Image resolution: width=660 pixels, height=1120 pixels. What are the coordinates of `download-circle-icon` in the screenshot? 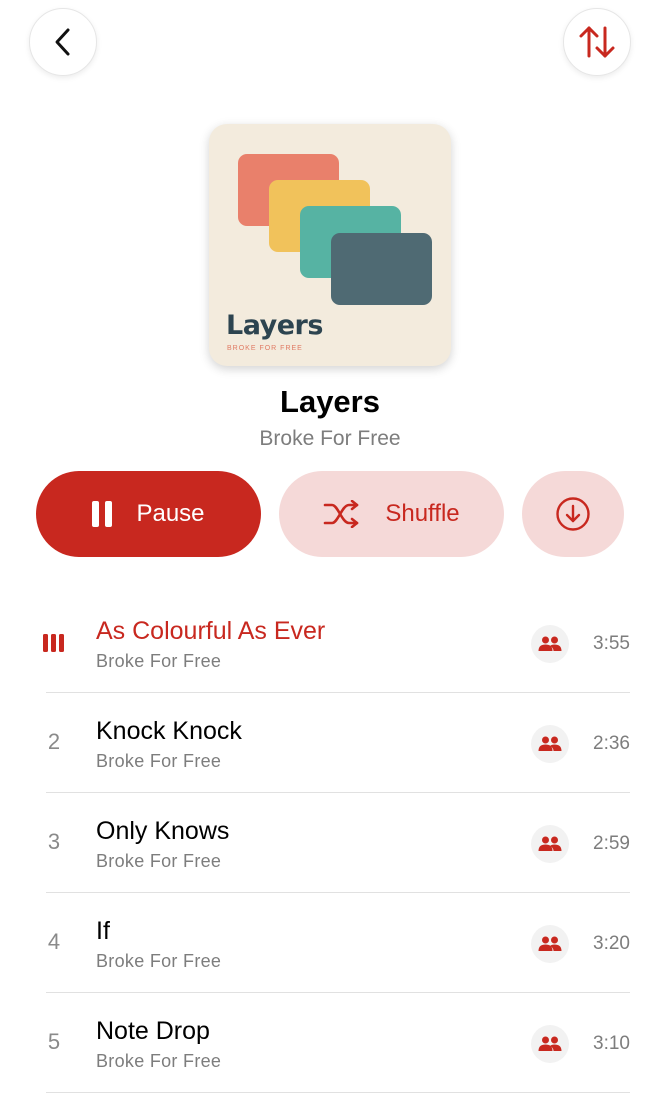 It's located at (573, 514).